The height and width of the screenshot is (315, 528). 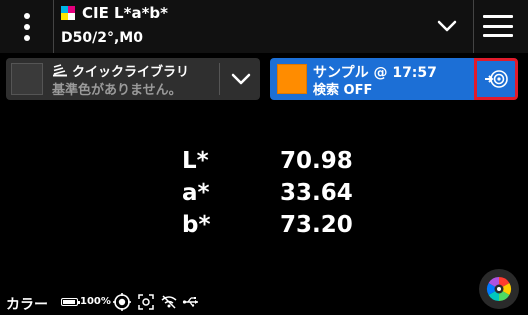 I want to click on value-row-b: b* 73.20, so click(x=282, y=227).